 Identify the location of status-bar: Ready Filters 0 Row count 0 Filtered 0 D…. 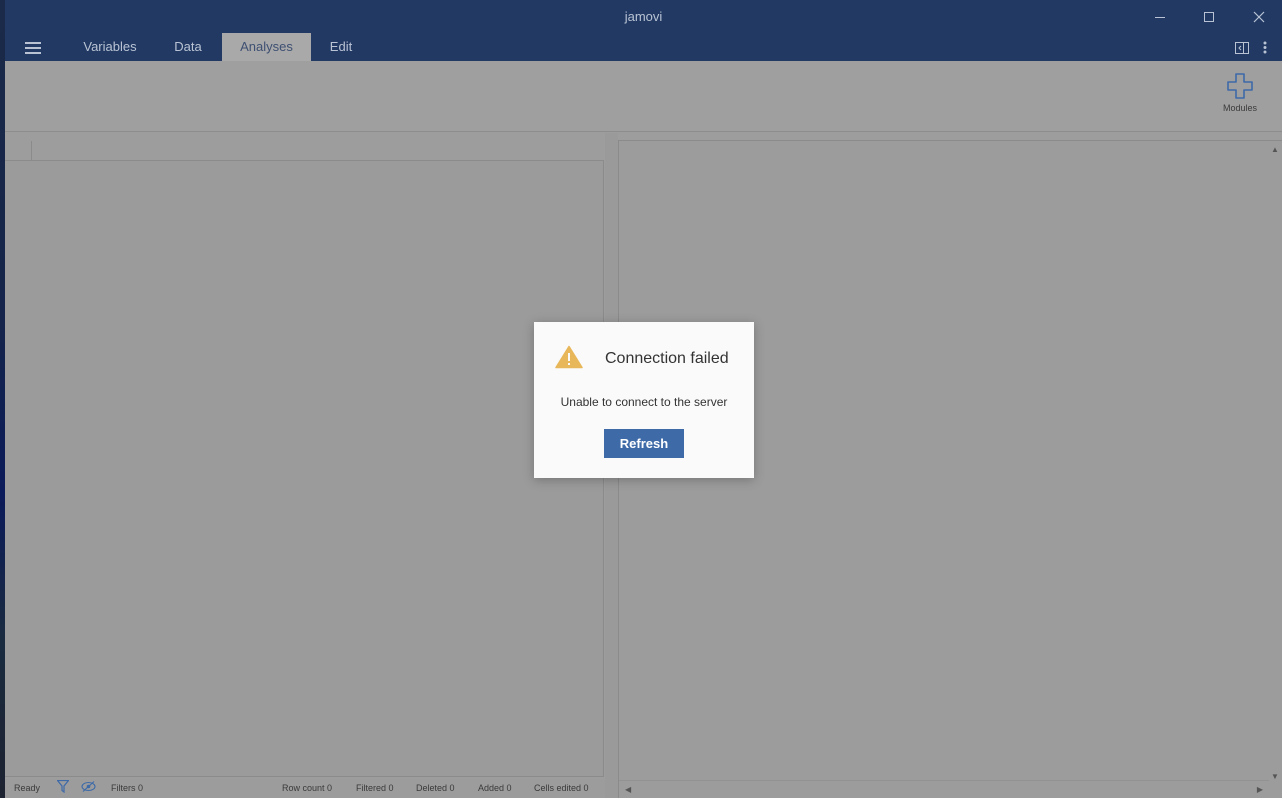
(305, 788).